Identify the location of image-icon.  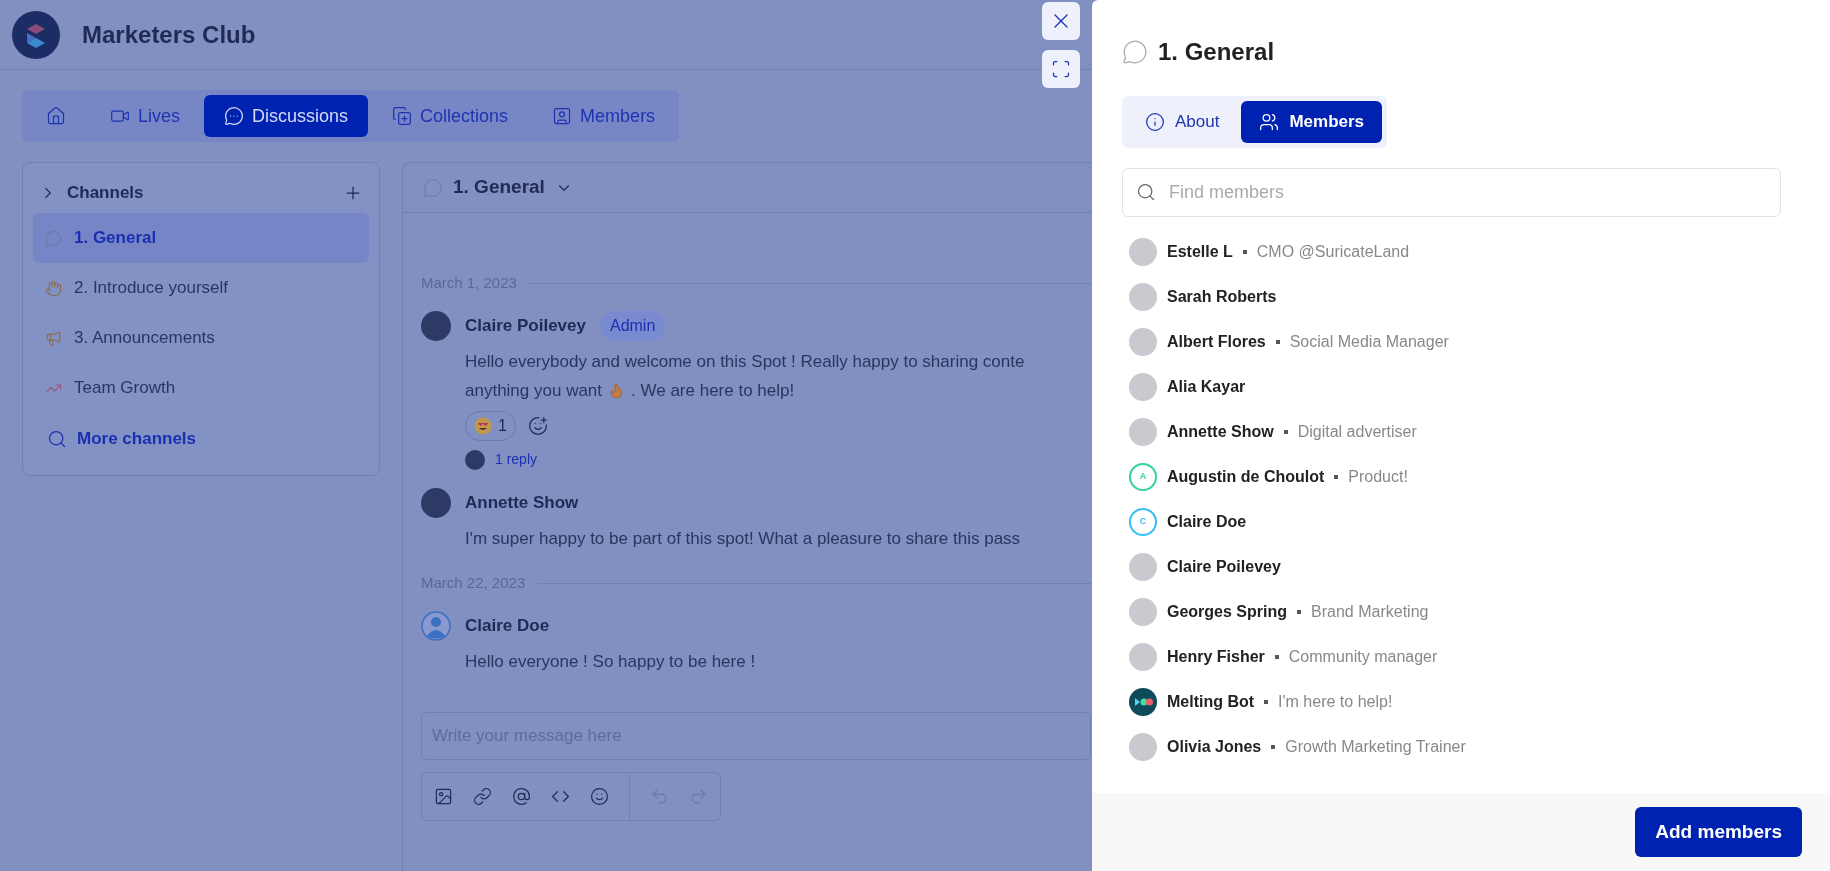
(443, 796).